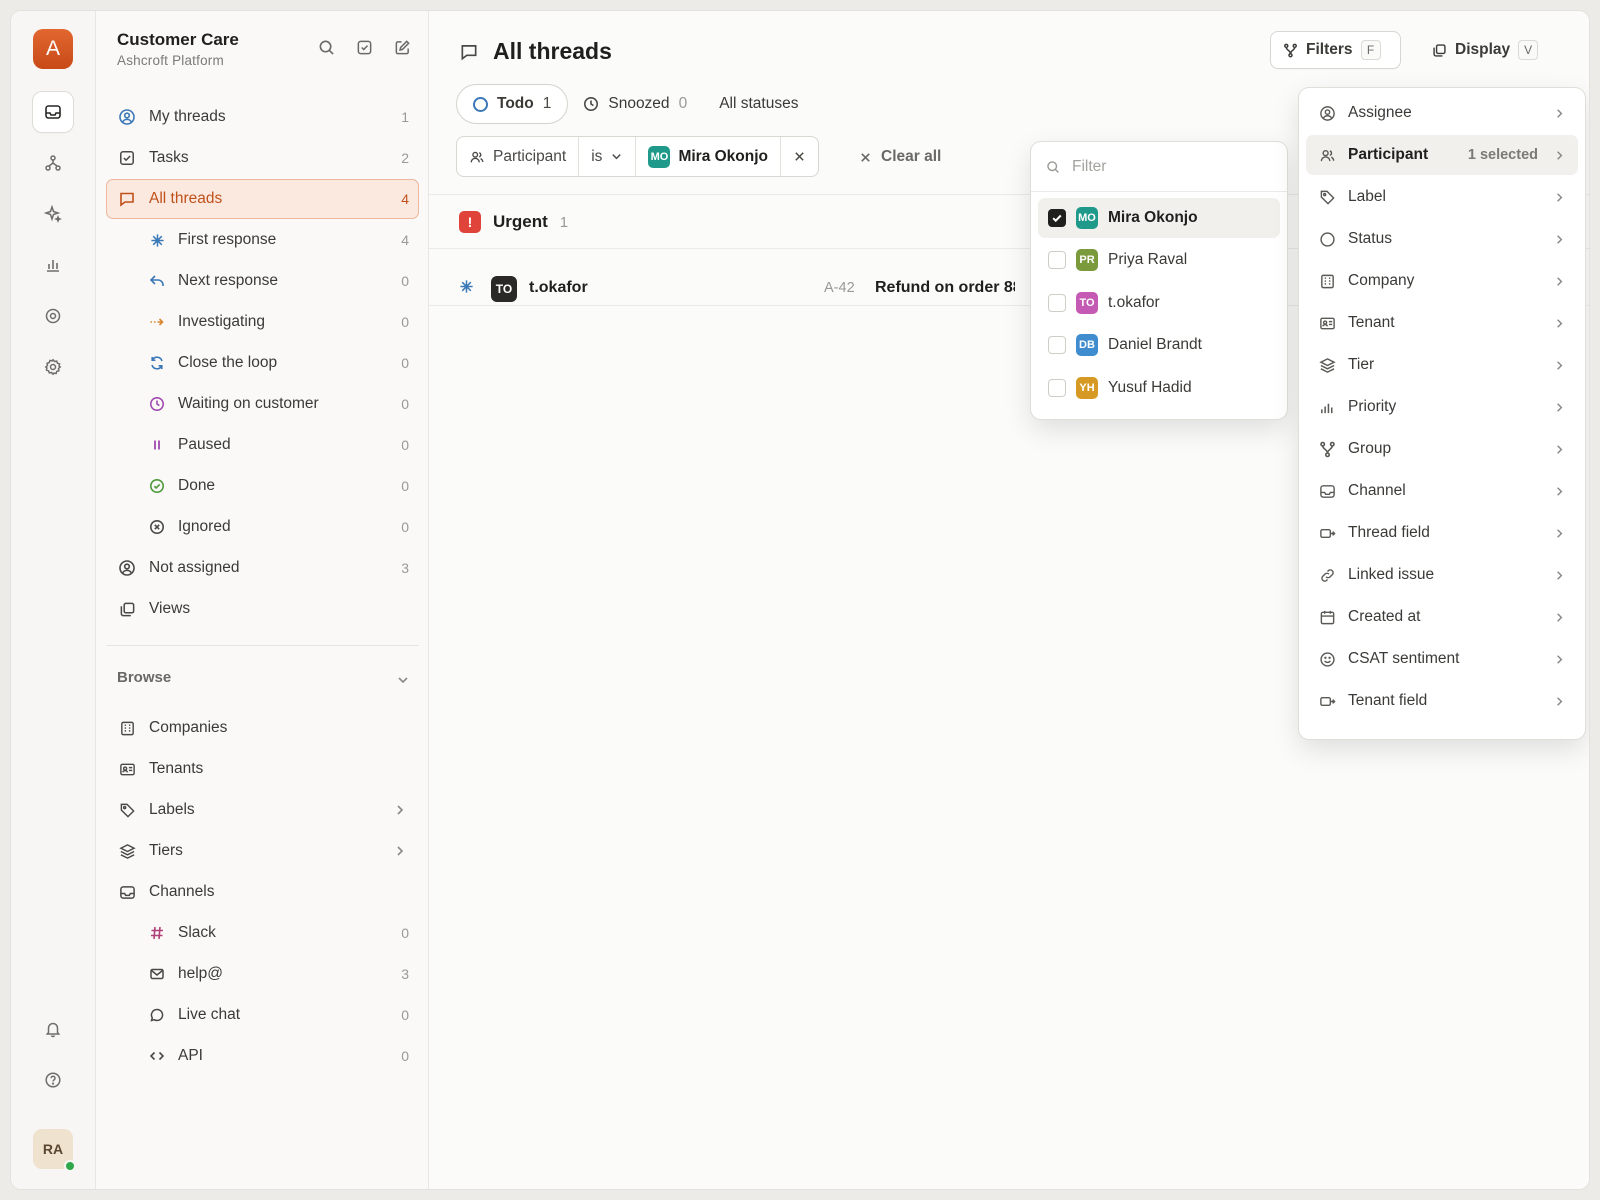 This screenshot has height=1200, width=1600. Describe the element at coordinates (262, 363) in the screenshot. I see `sidebar-item-close-the-loop: Close the loop 0` at that location.